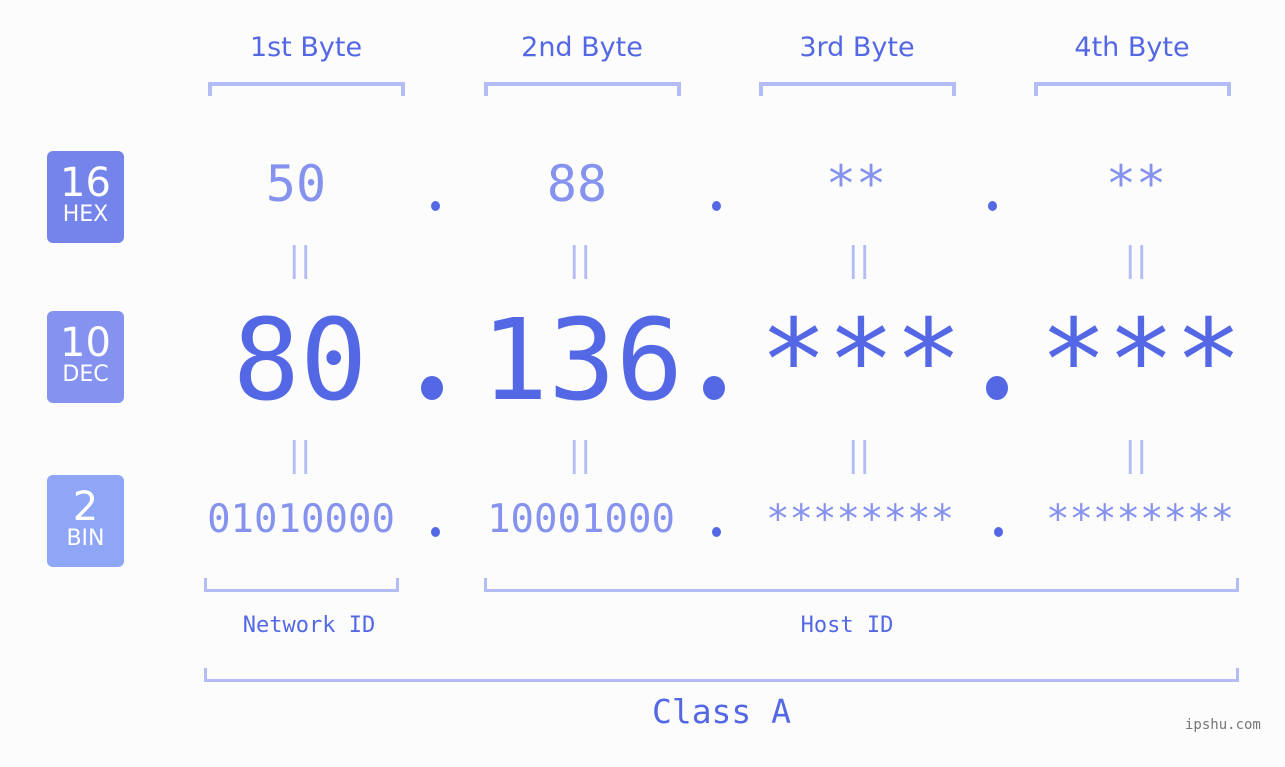 The height and width of the screenshot is (767, 1285). I want to click on network-id-bracket, so click(301, 585).